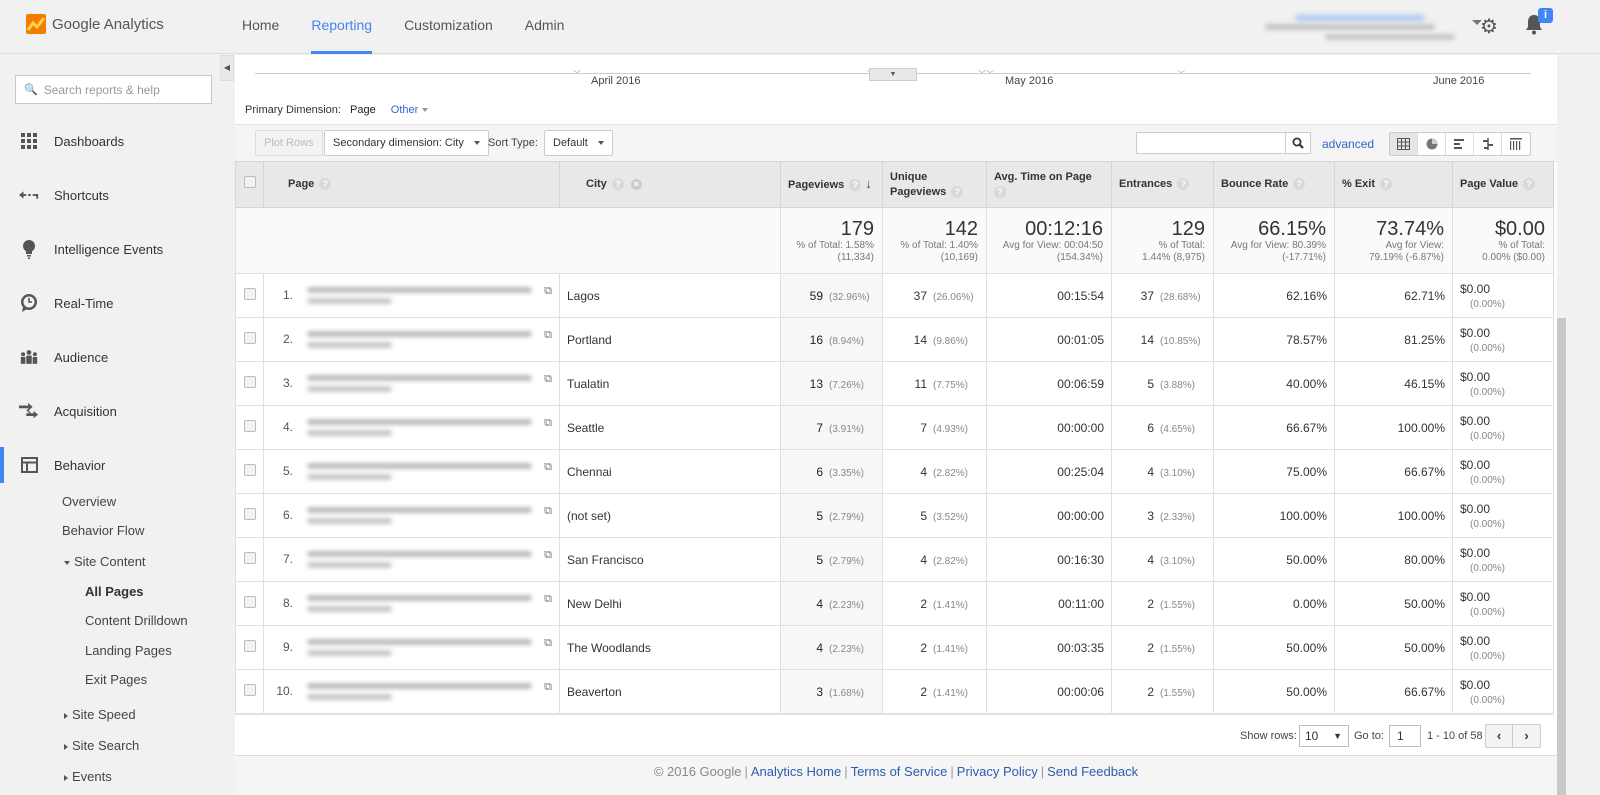 The height and width of the screenshot is (795, 1600). Describe the element at coordinates (589, 516) in the screenshot. I see `city-name: (not set)` at that location.